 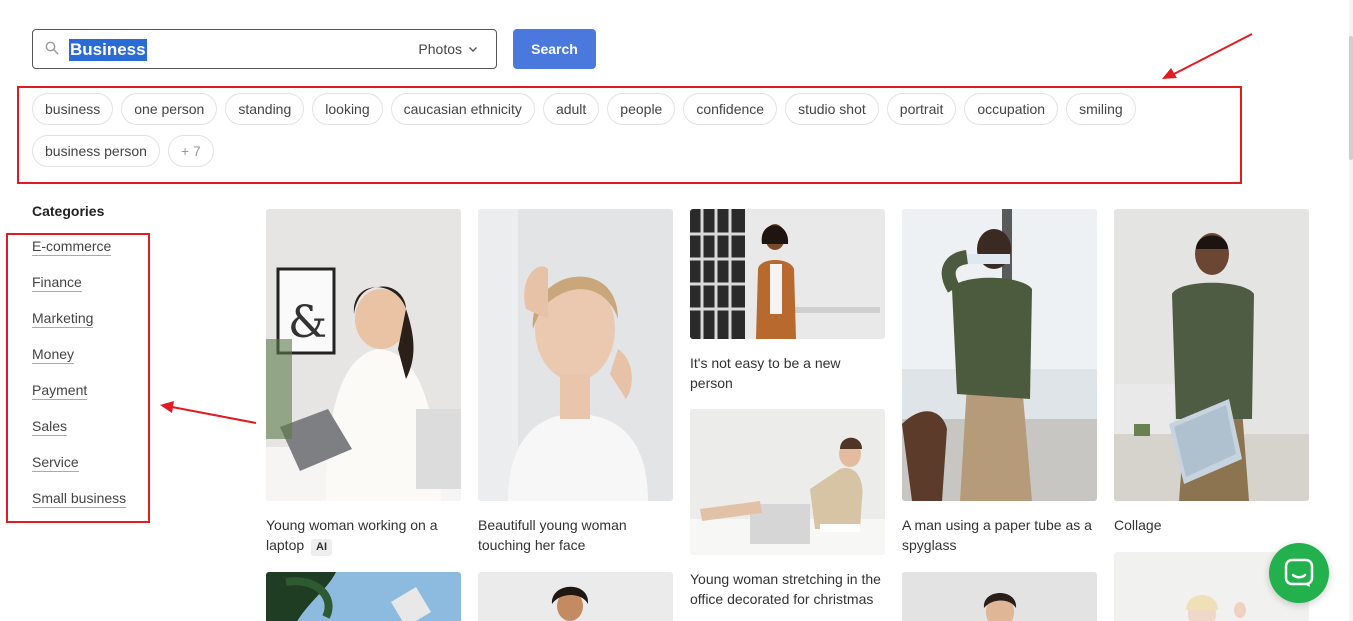 What do you see at coordinates (214, 415) in the screenshot?
I see `annotation-arrow-categories` at bounding box center [214, 415].